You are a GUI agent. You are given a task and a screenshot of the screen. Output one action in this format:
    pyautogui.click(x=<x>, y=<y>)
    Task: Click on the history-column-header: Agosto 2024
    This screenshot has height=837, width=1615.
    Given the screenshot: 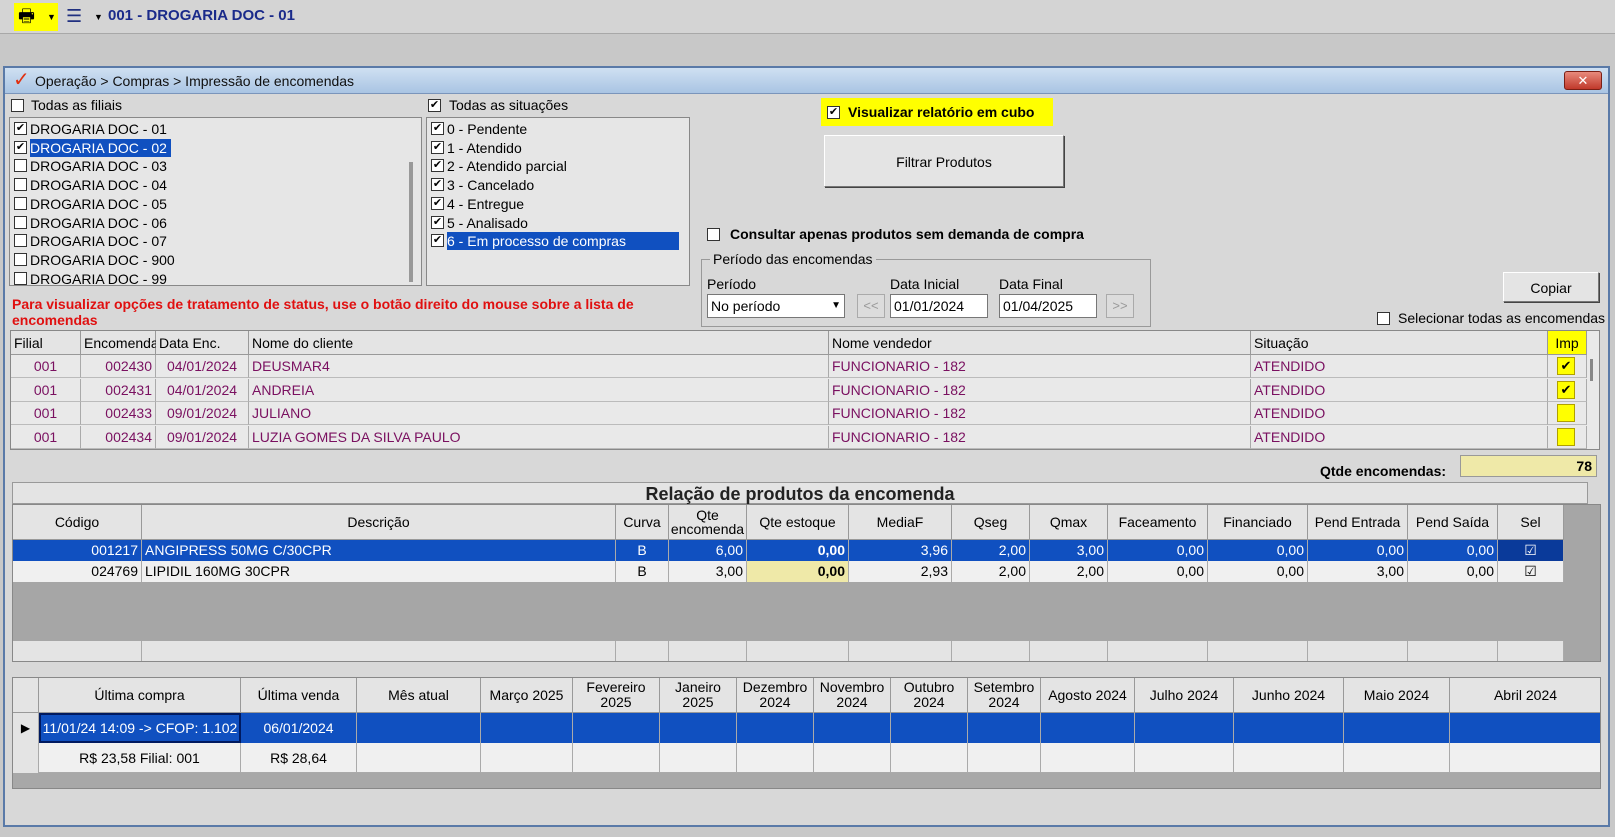 What is the action you would take?
    pyautogui.click(x=1088, y=695)
    